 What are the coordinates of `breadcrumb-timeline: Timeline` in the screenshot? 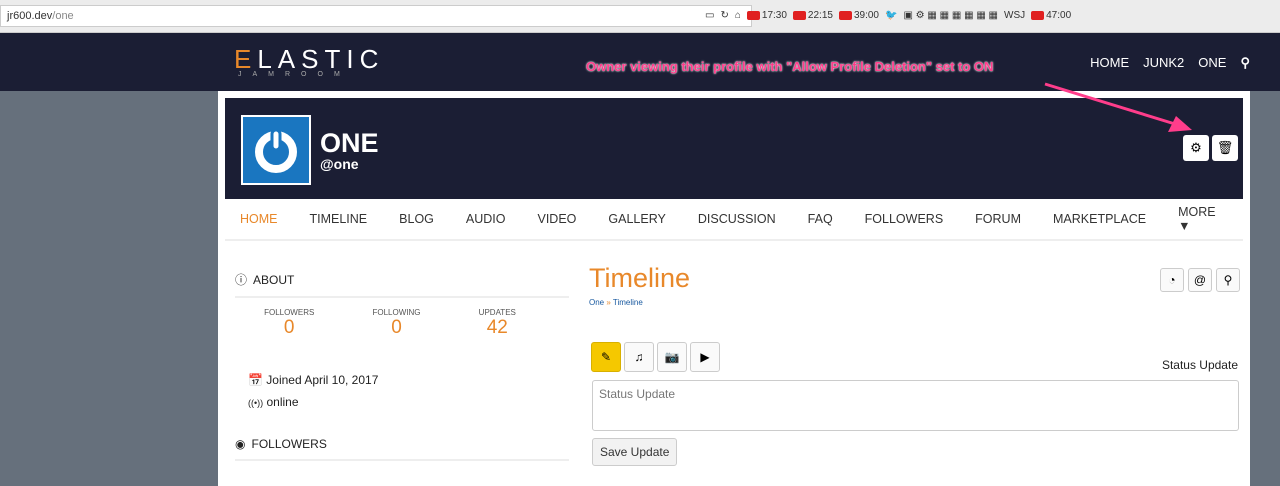 It's located at (628, 302).